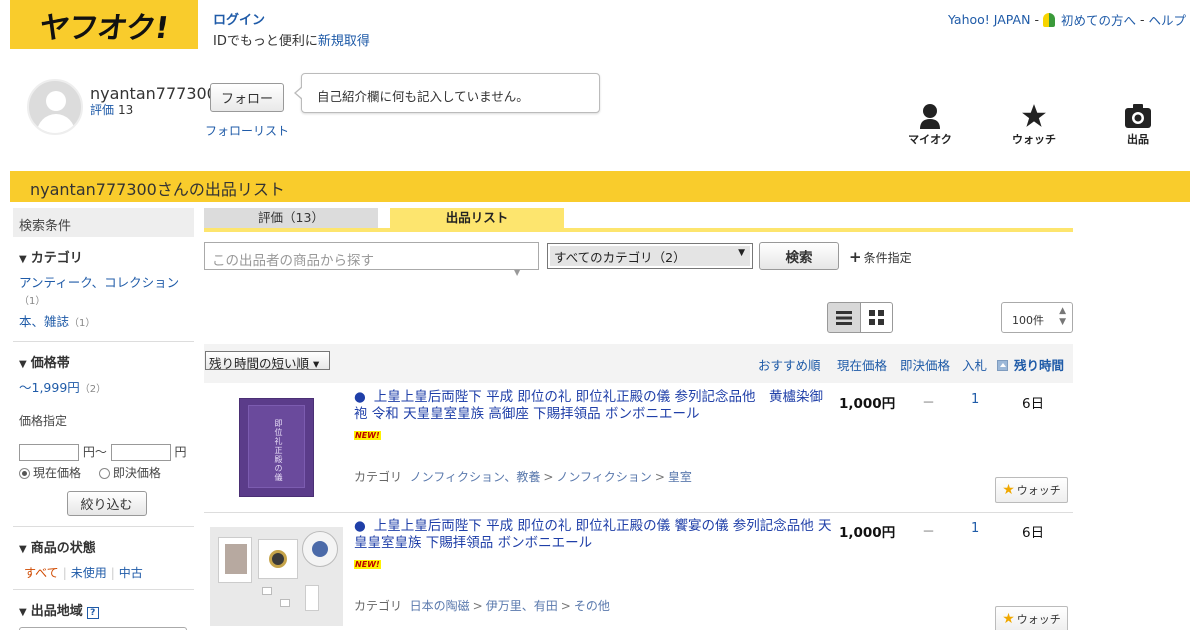  I want to click on price-range-count: （2）, so click(93, 389).